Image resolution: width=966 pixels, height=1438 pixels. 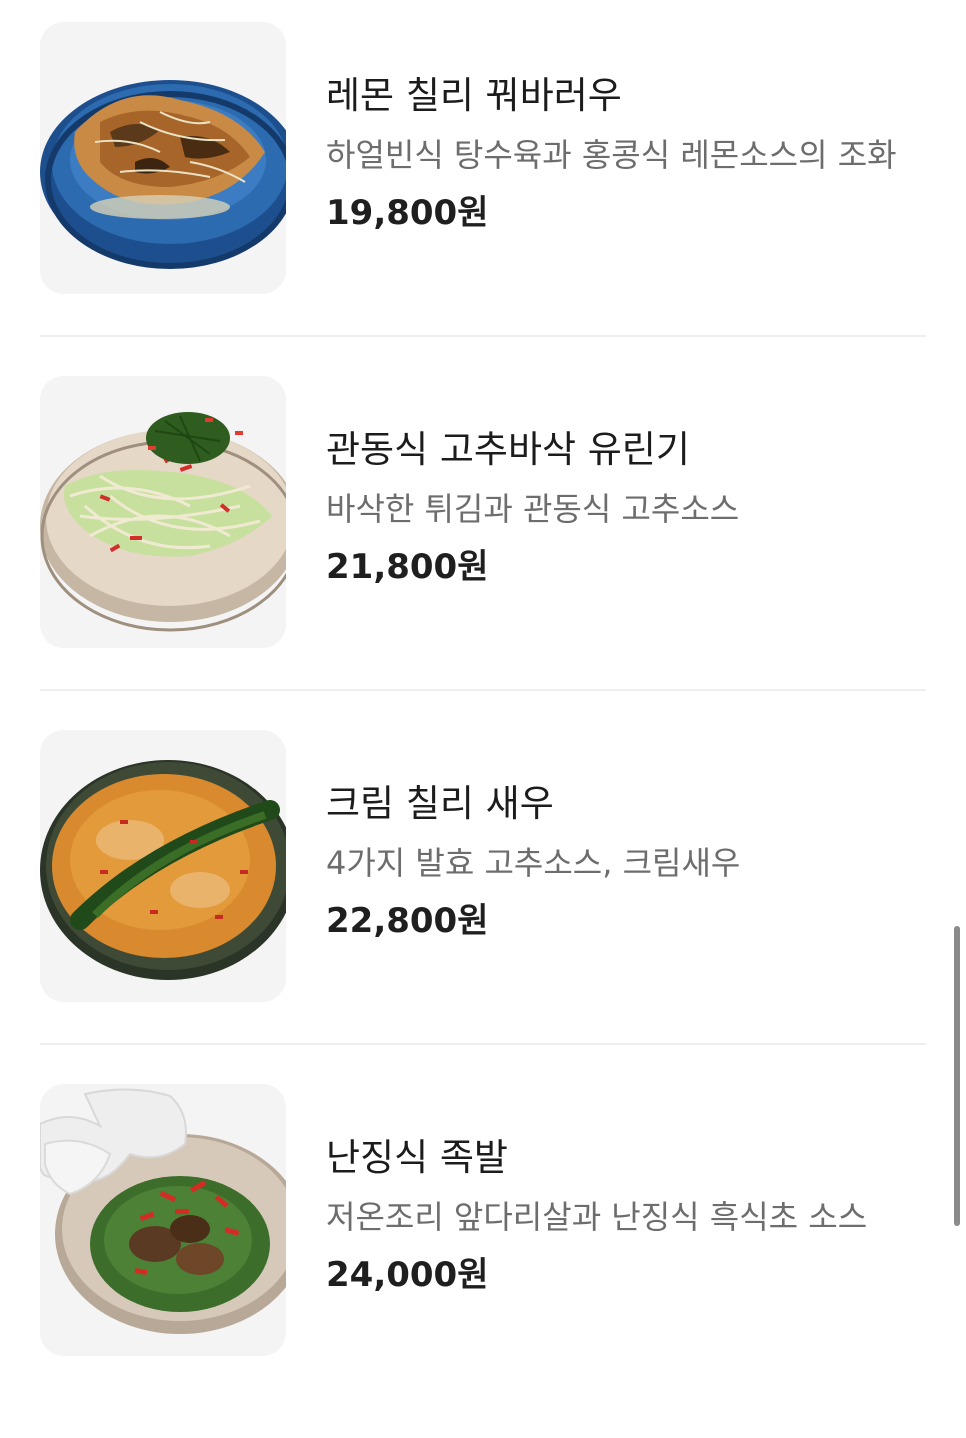 I want to click on menu-item-name: 난징식 족발, so click(x=417, y=1157).